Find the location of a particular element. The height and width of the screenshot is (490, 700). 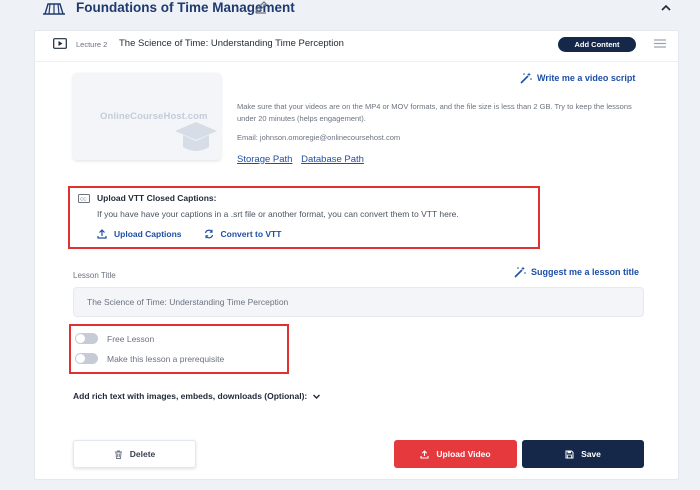

suggest-lesson-title-label: Suggest me a lesson title is located at coordinates (585, 272).